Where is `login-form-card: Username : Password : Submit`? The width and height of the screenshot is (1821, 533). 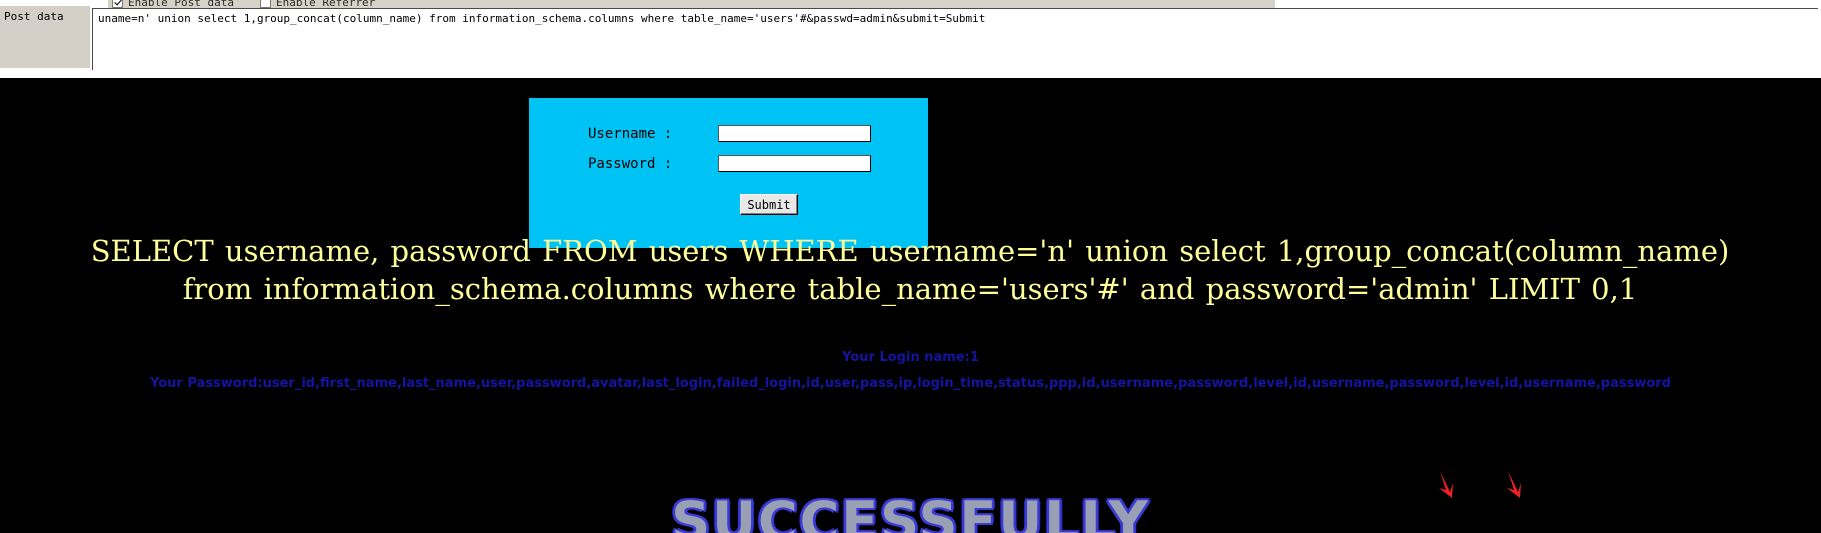
login-form-card: Username : Password : Submit is located at coordinates (728, 173).